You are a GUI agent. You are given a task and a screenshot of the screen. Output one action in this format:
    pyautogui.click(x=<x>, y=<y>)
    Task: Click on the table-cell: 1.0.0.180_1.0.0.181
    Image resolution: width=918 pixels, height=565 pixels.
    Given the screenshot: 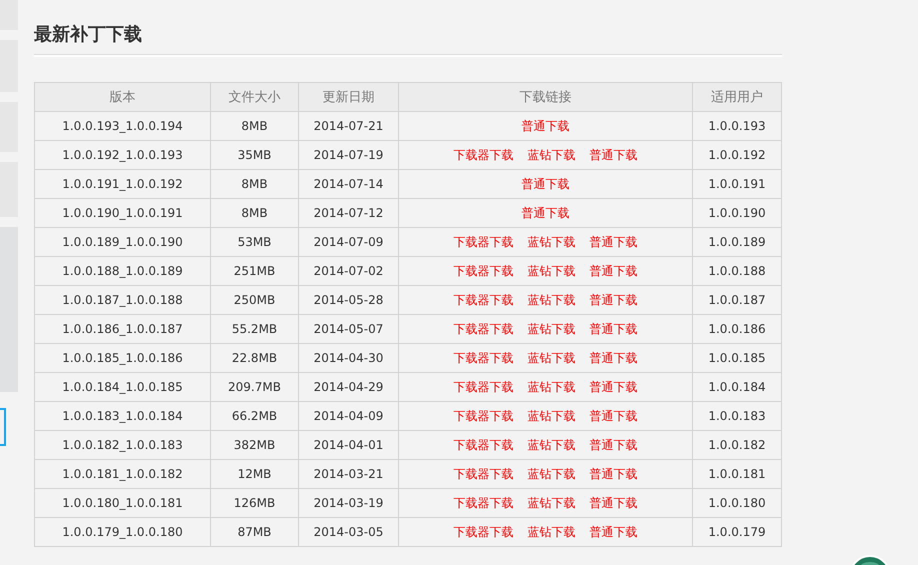 What is the action you would take?
    pyautogui.click(x=122, y=503)
    